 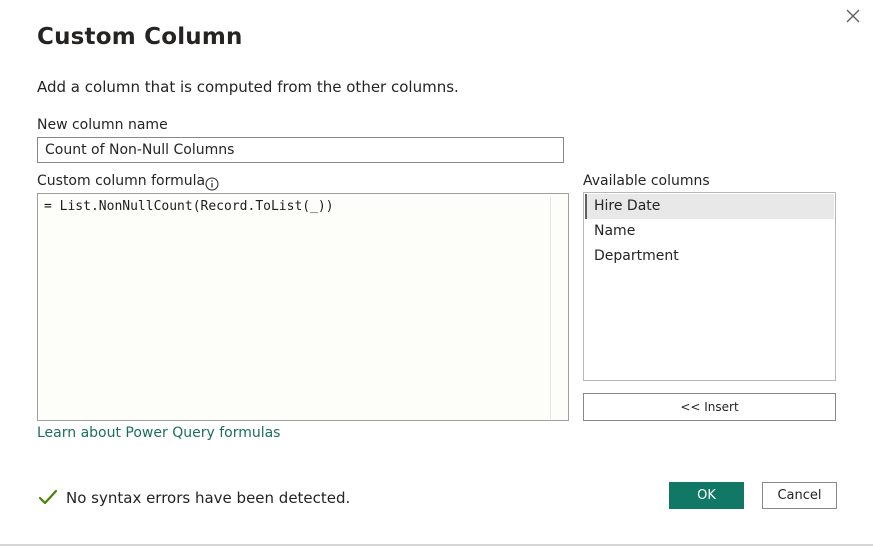 I want to click on insert-button: << Insert, so click(x=709, y=407).